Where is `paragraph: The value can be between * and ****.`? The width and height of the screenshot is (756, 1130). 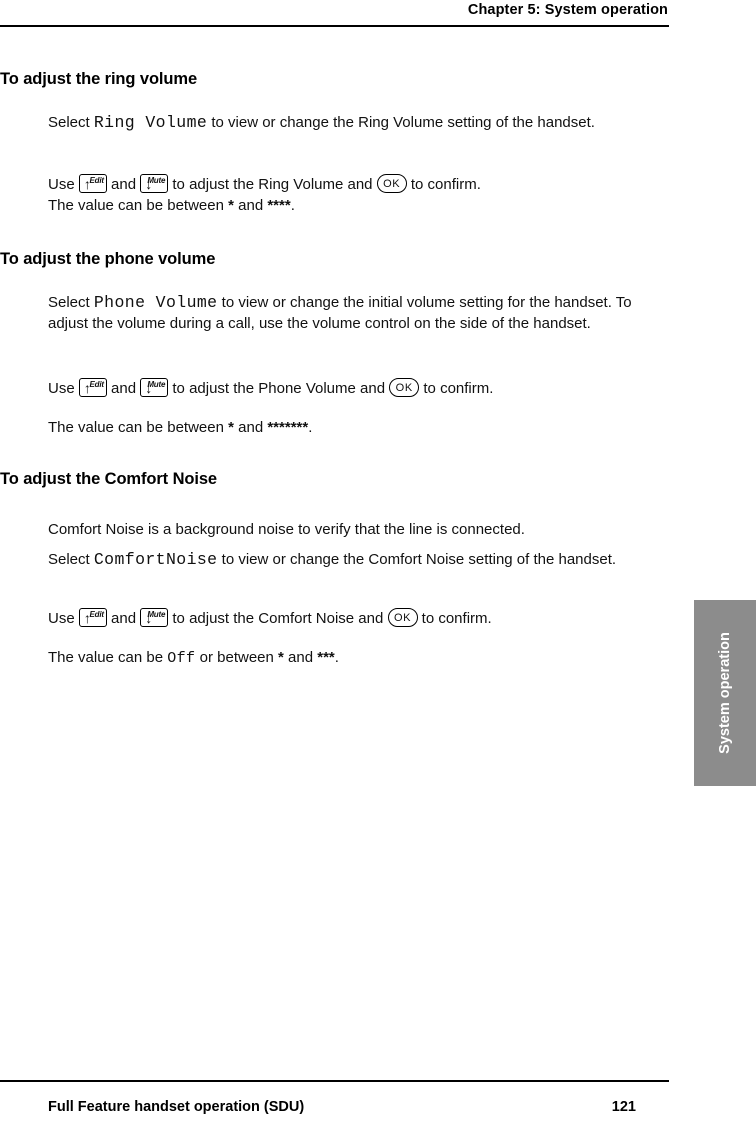
paragraph: The value can be between * and ****. is located at coordinates (358, 205).